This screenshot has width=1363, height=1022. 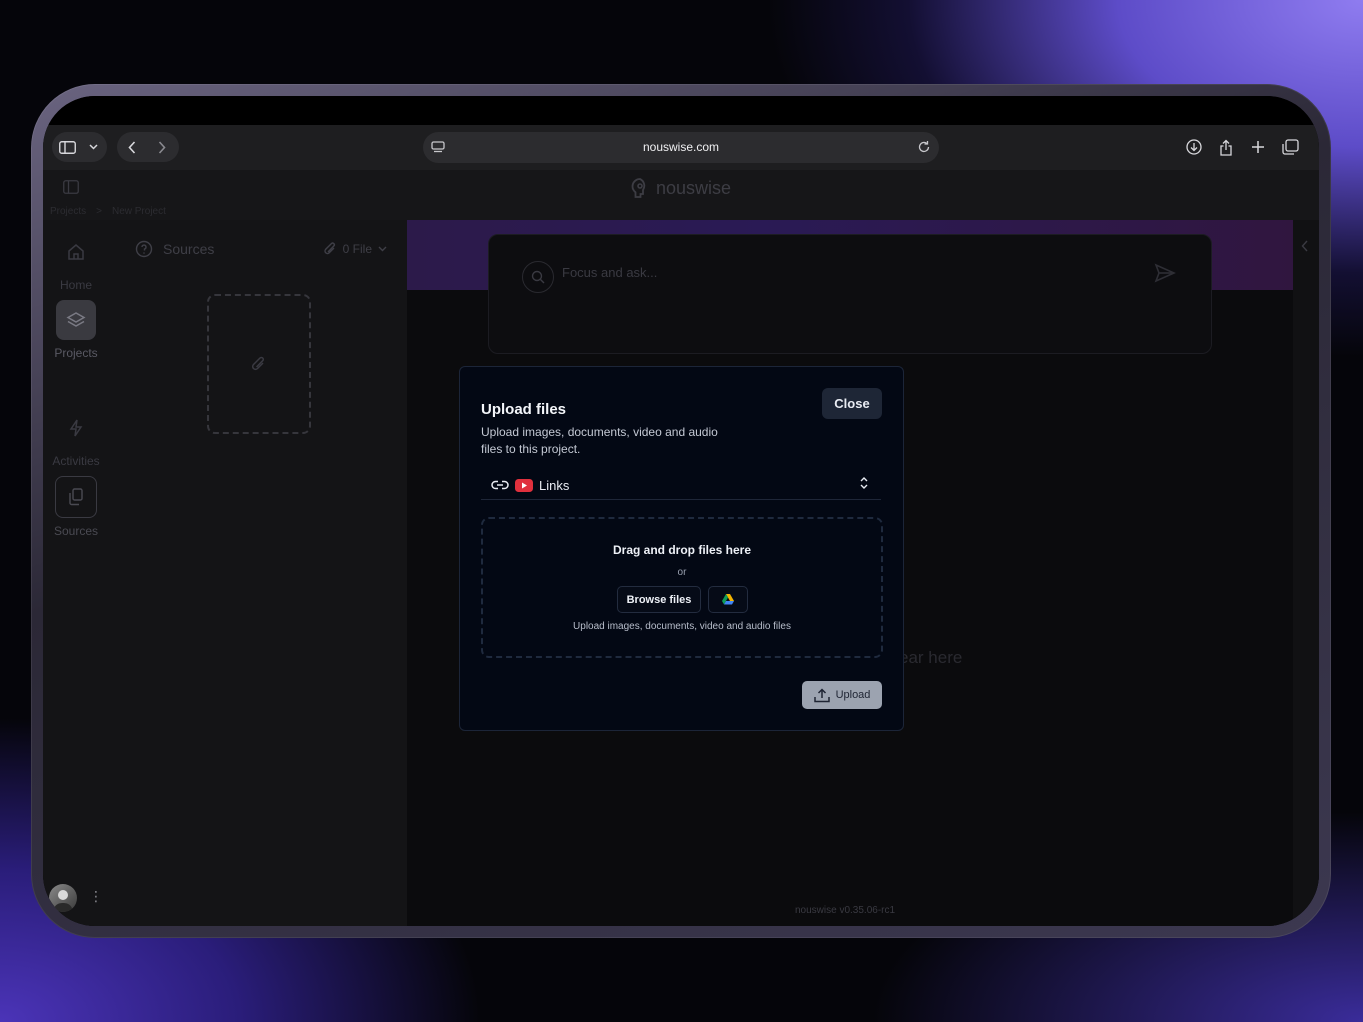 I want to click on forward-button, so click(x=162, y=147).